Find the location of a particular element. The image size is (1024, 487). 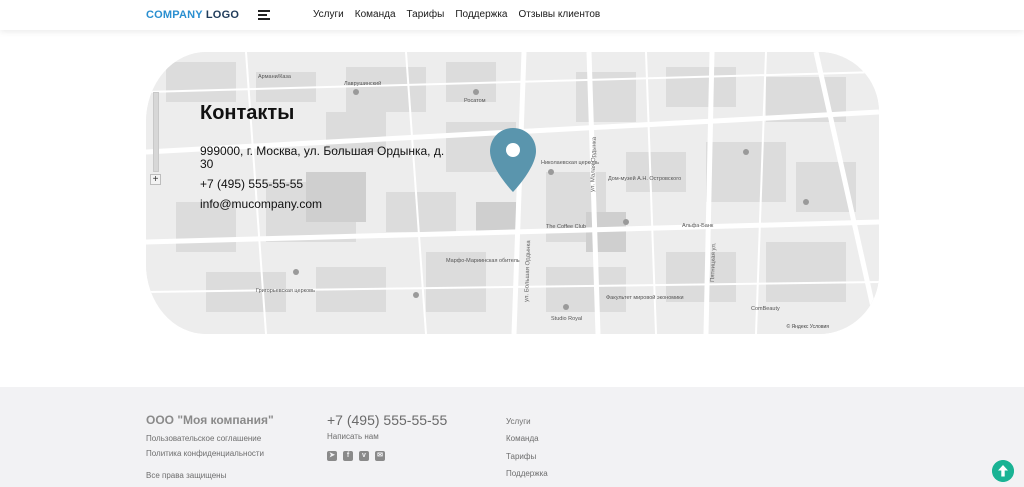

footer-nav-services: Услуги is located at coordinates (518, 421).